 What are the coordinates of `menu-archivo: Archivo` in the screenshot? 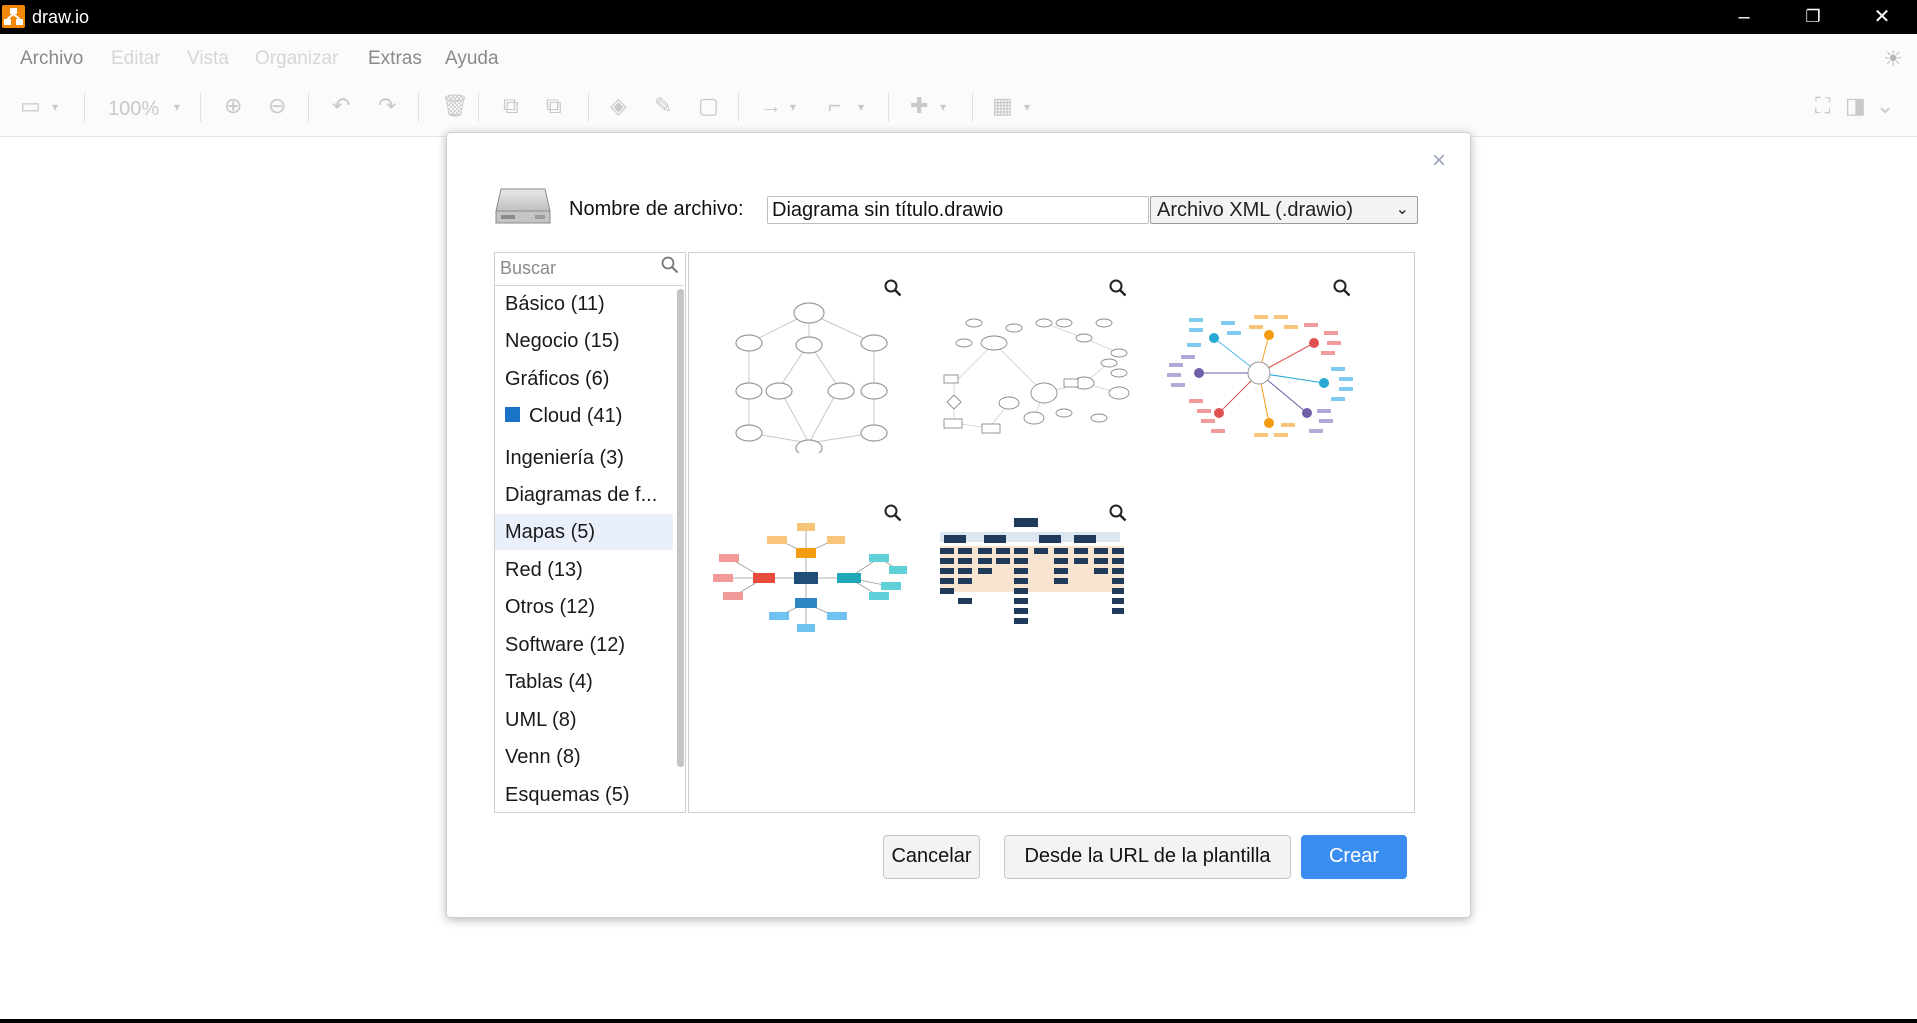 It's located at (51, 59).